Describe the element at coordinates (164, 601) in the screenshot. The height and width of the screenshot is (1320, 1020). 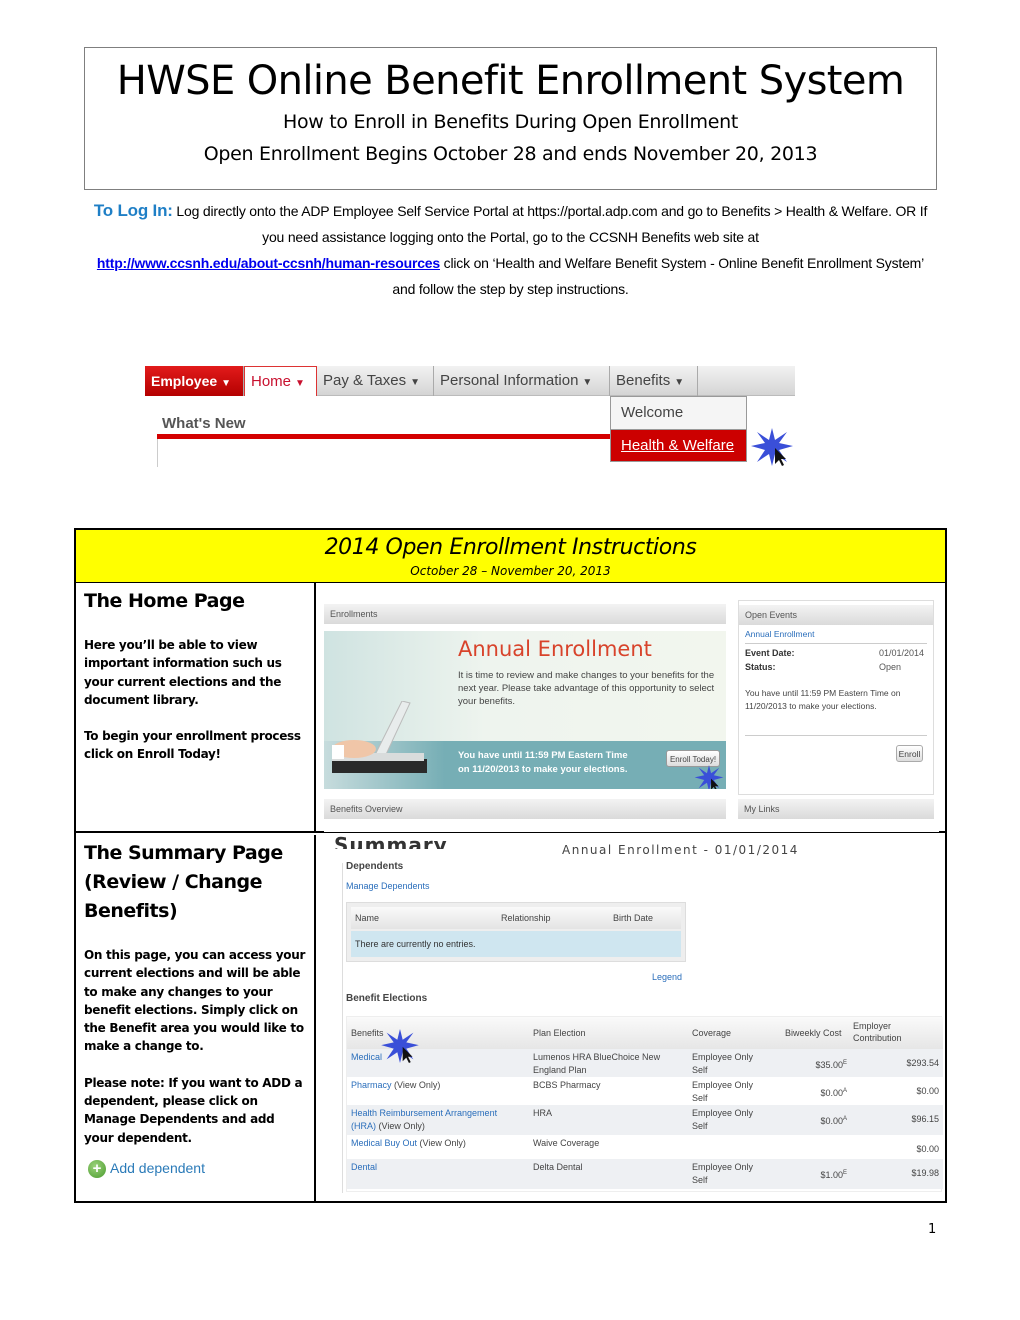
I see `home-page-title: The Home Page` at that location.